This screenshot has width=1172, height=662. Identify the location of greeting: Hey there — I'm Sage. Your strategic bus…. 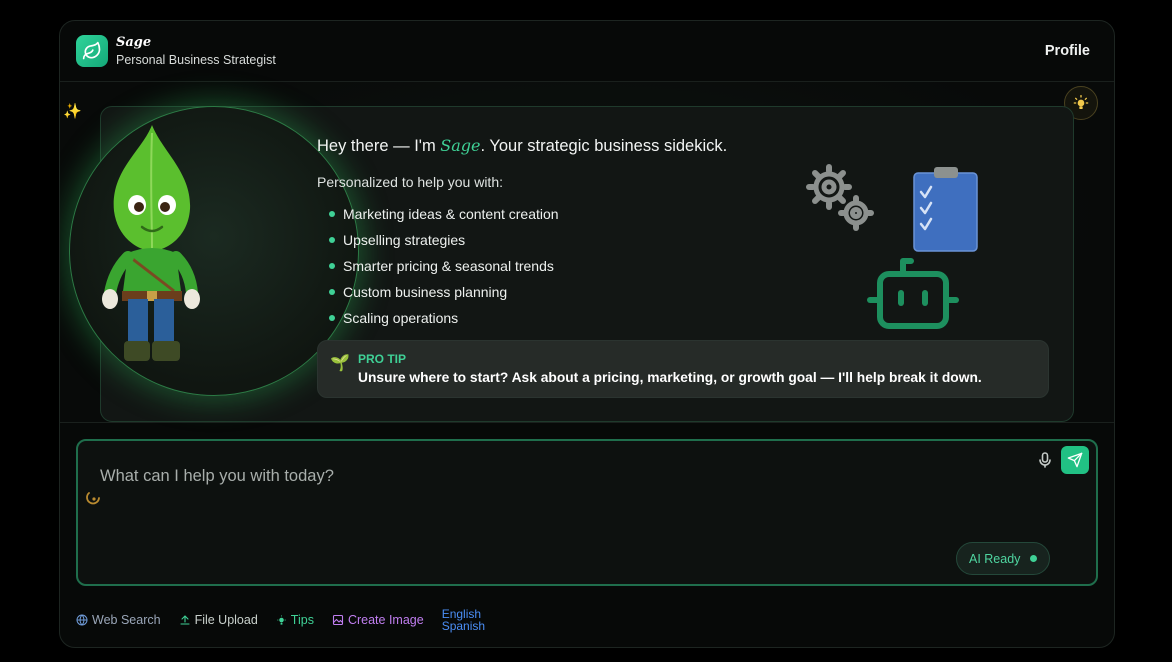
(522, 146).